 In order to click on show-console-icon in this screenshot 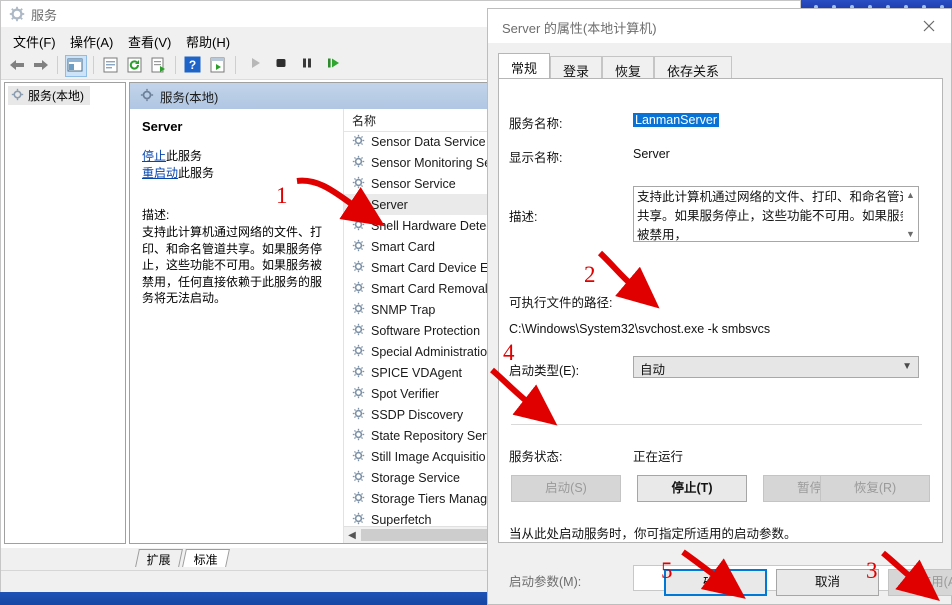, I will do `click(218, 65)`.